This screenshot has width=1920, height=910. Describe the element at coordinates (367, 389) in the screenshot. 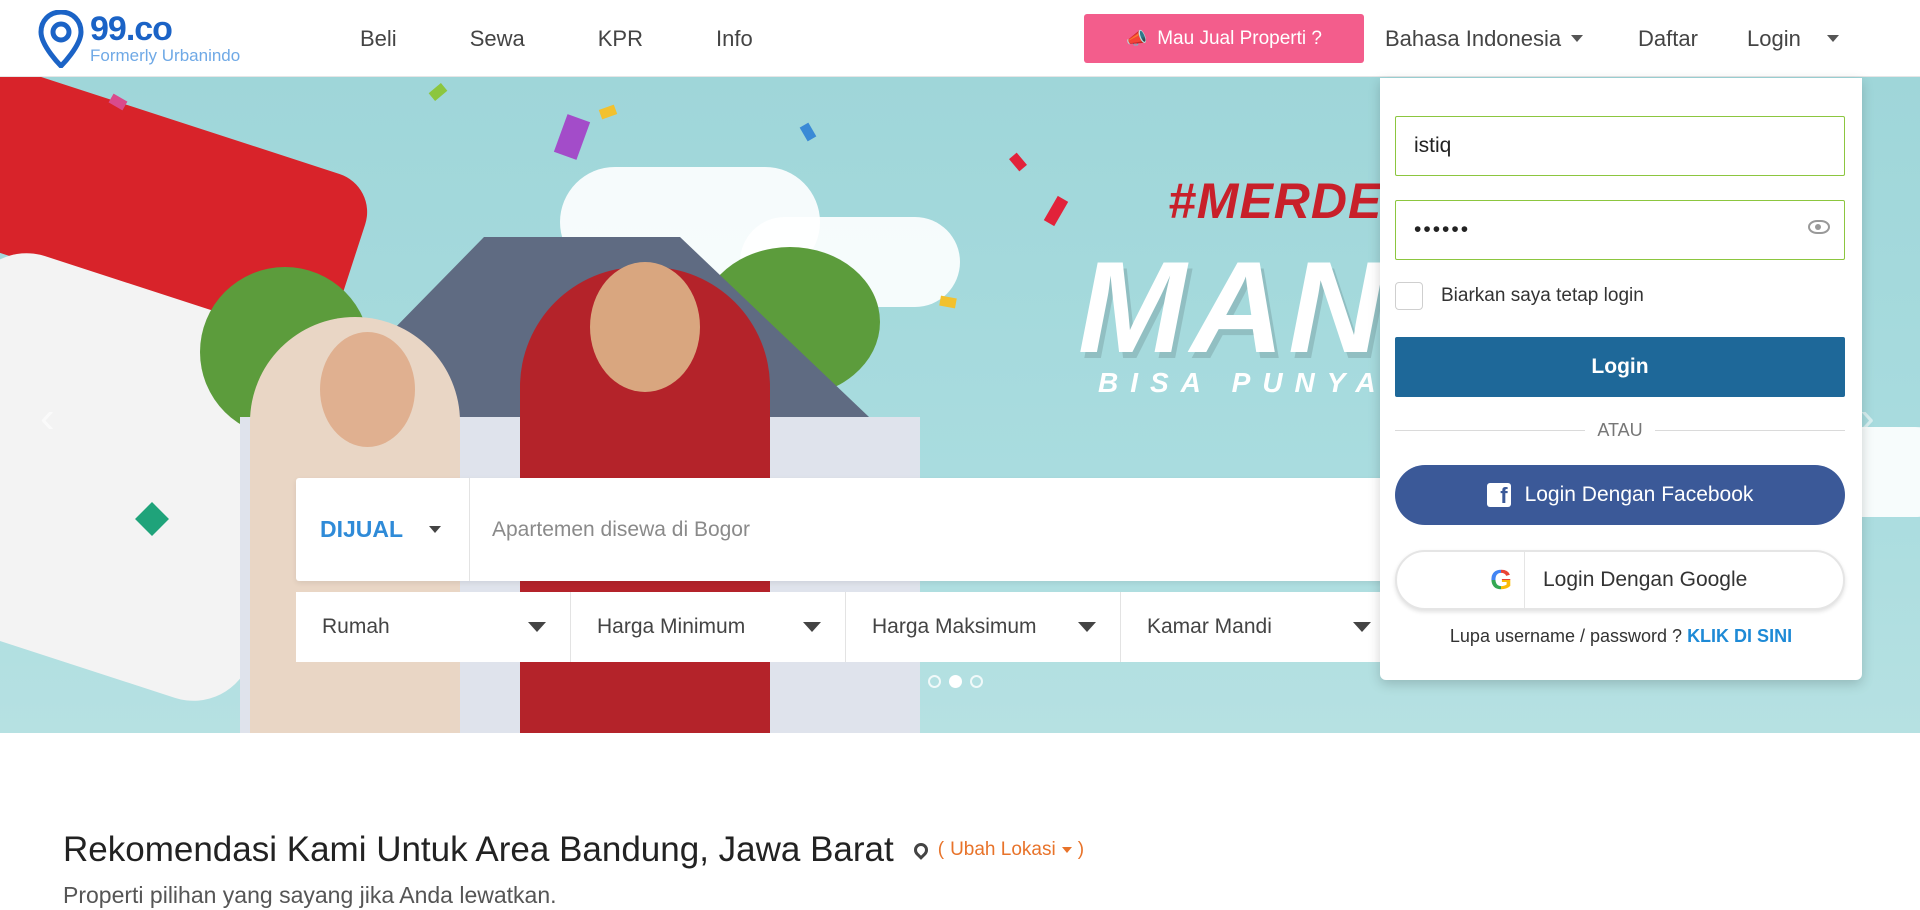

I see `woman-face` at that location.